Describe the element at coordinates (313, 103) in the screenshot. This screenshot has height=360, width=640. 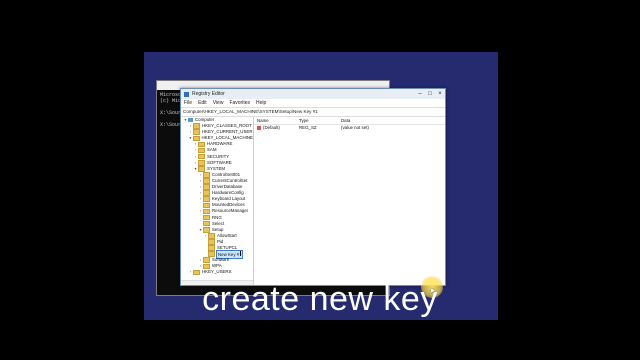
I see `menu-bar: File Edit View Favorites Help` at that location.